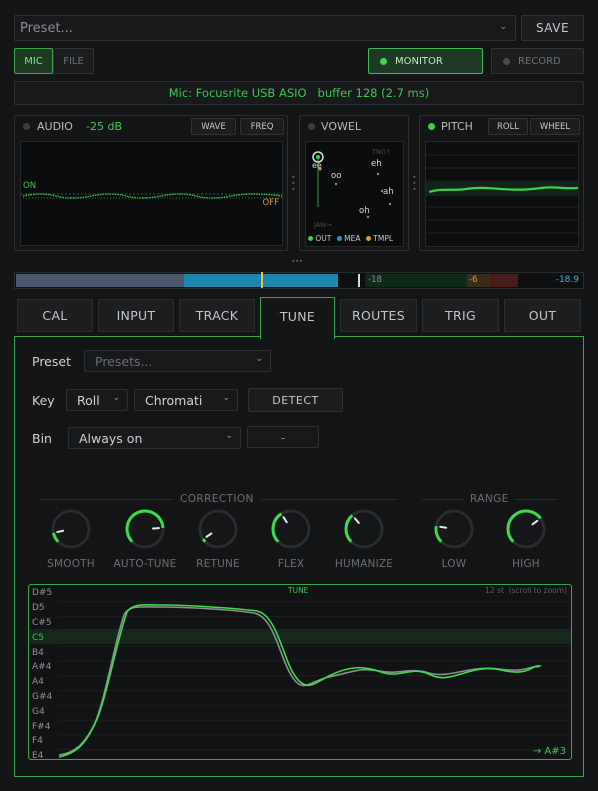  I want to click on freq-button: FREQ, so click(262, 126).